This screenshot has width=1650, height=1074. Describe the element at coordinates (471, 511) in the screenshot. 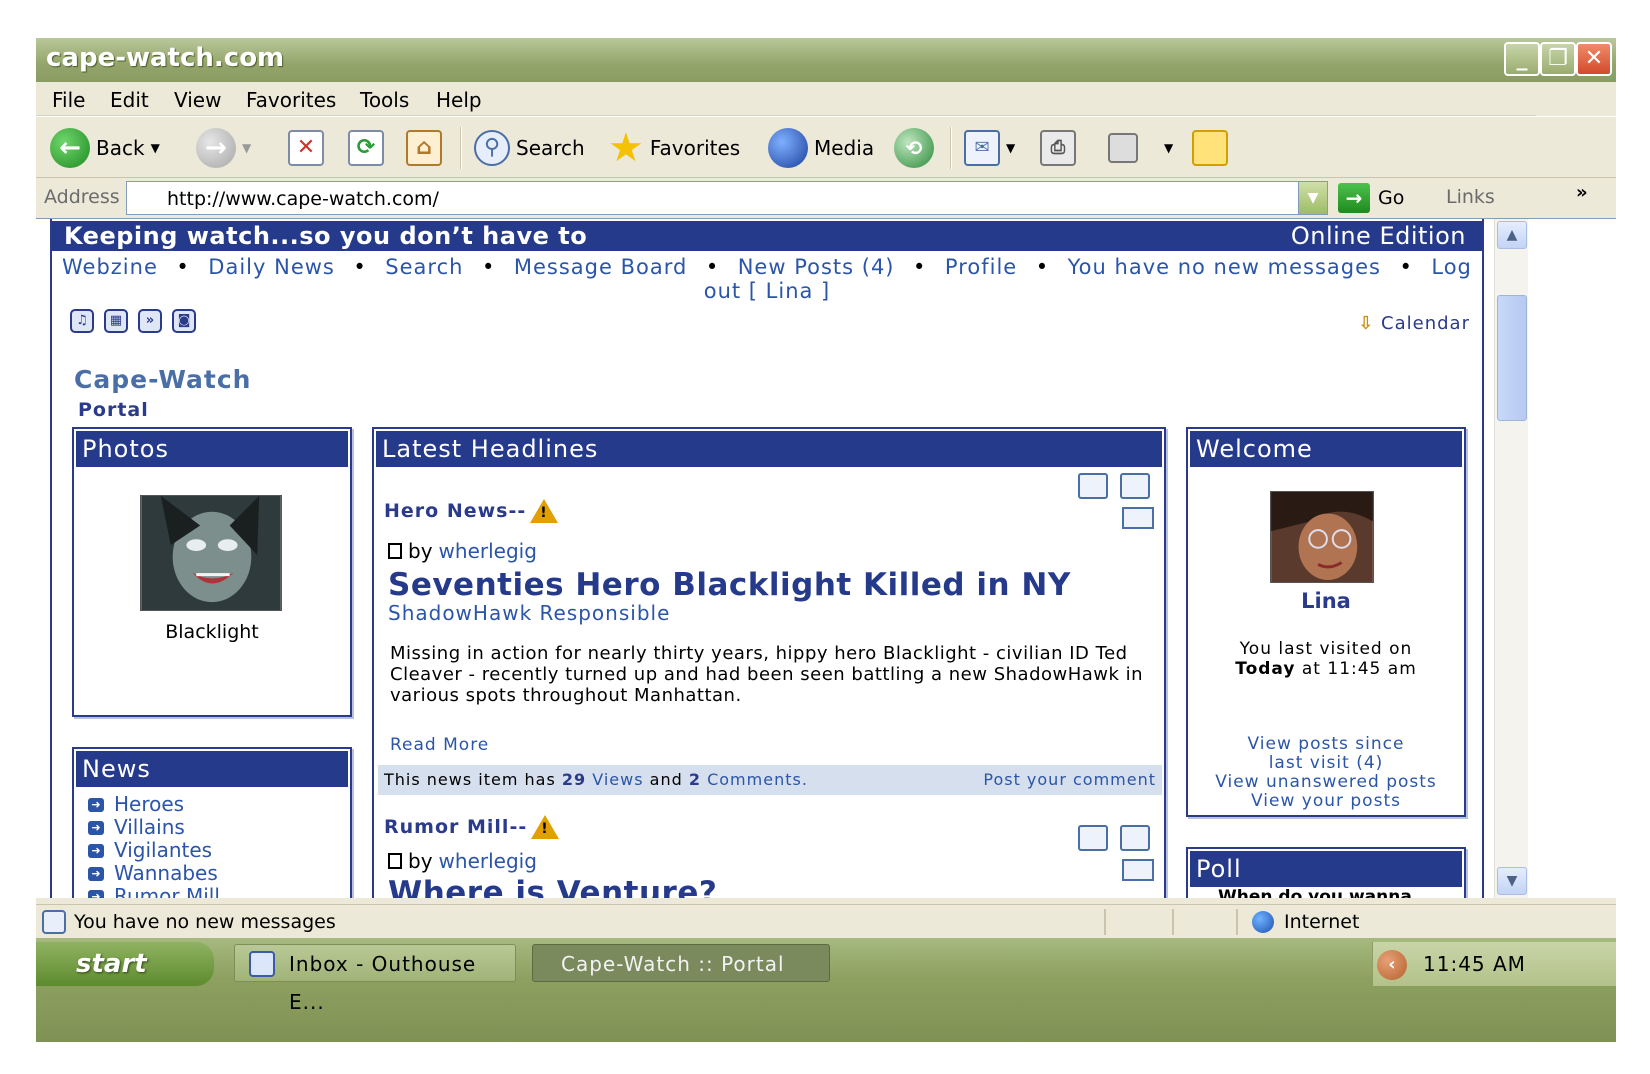

I see `article1-category: Hero News-- !` at that location.